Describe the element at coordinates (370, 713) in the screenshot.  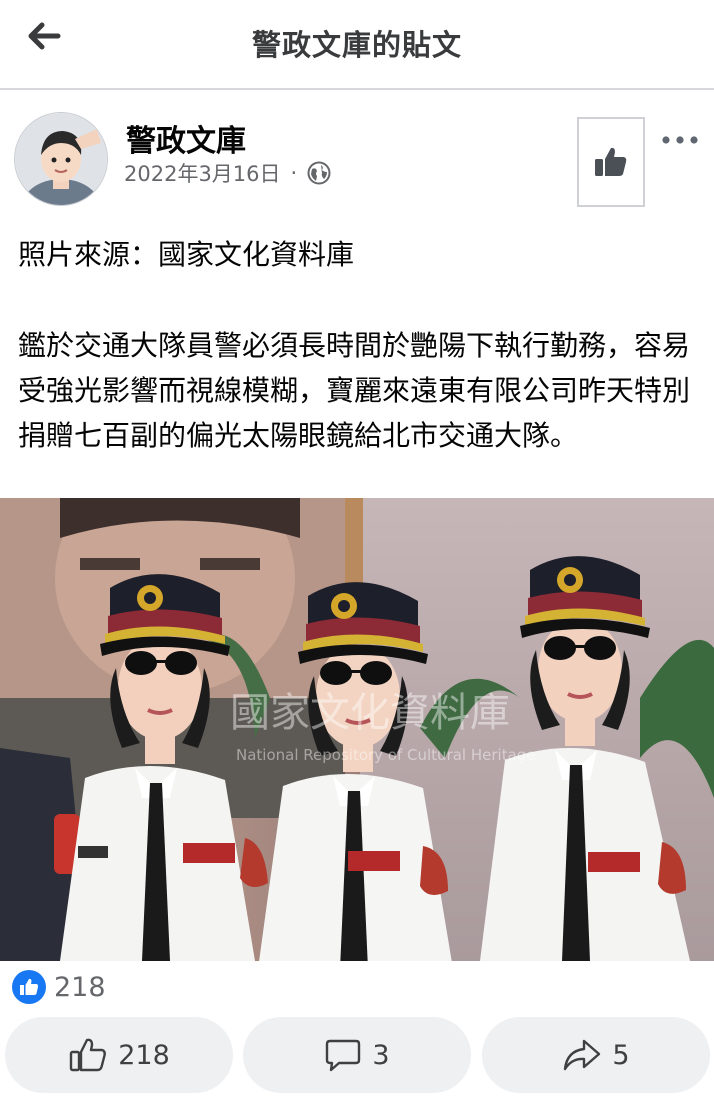
I see `photo-watermark: 國家文化資料庫` at that location.